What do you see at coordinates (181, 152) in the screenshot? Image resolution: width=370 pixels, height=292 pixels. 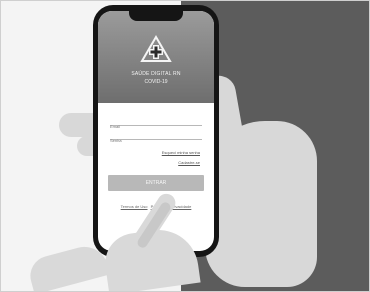 I see `forgot-password-link: Esqueci minha senha` at bounding box center [181, 152].